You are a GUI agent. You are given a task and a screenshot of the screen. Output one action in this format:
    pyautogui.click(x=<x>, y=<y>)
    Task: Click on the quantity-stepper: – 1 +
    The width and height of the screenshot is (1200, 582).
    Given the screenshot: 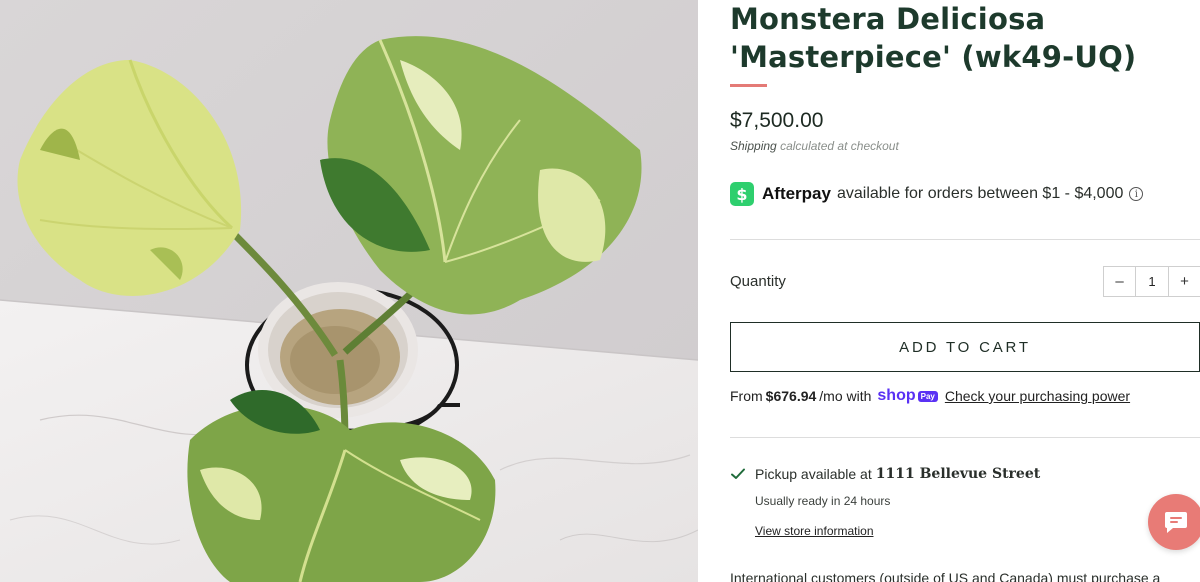 What is the action you would take?
    pyautogui.click(x=1151, y=281)
    